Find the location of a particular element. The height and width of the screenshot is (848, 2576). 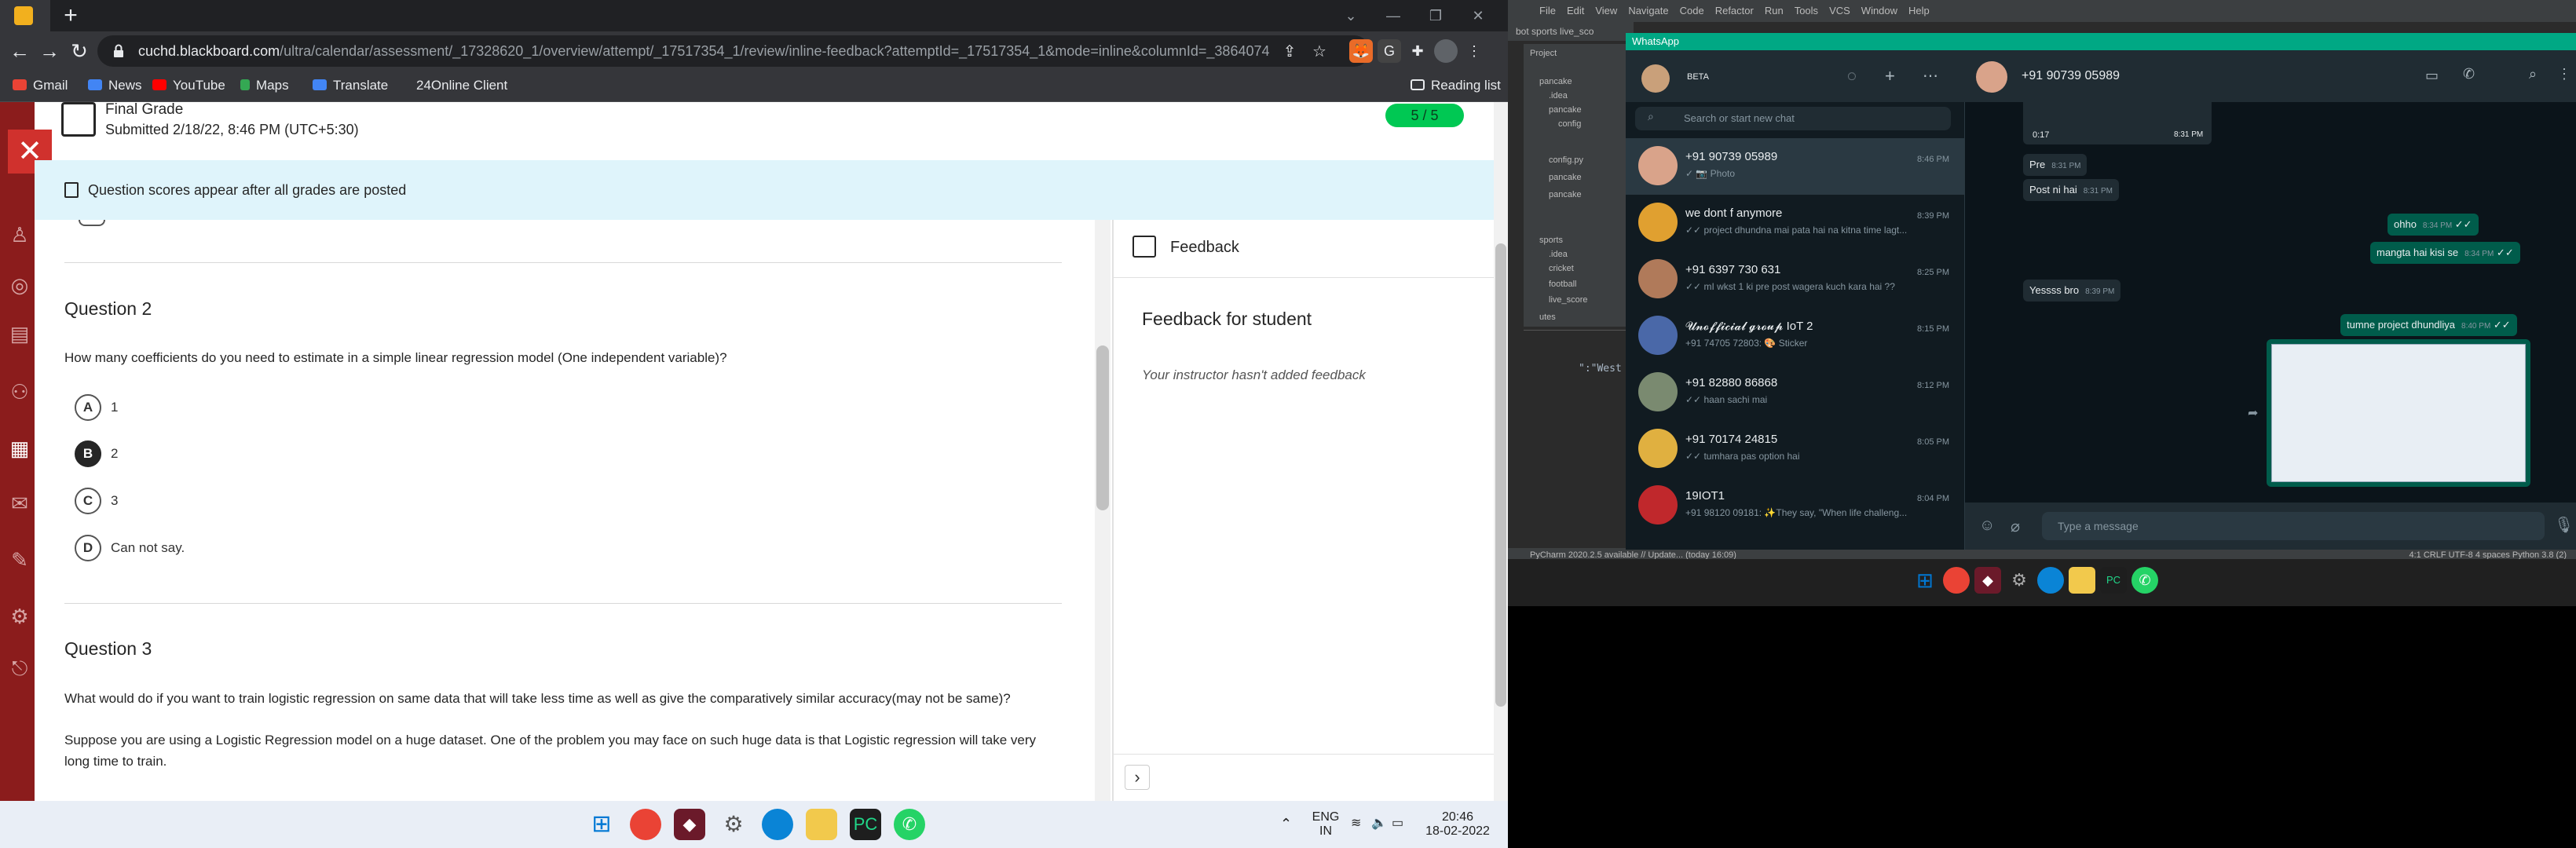

questions-scrollbar is located at coordinates (1103, 511).